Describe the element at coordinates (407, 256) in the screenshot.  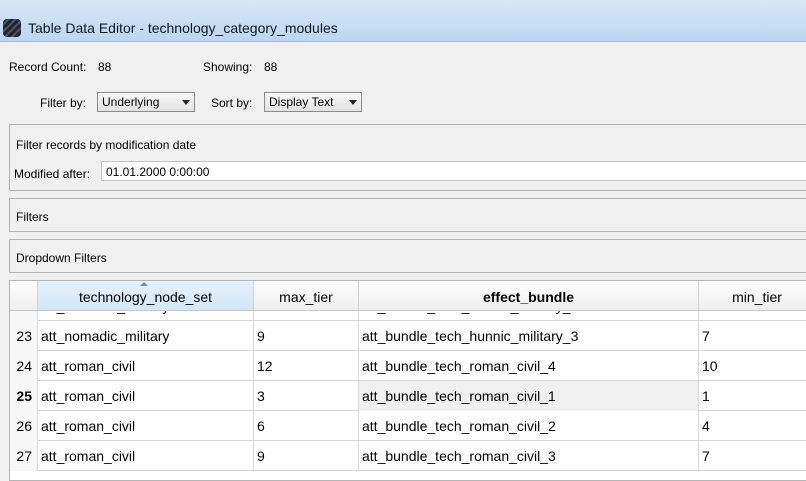
I see `dropdown-filters-section: Dropdown Filters` at that location.